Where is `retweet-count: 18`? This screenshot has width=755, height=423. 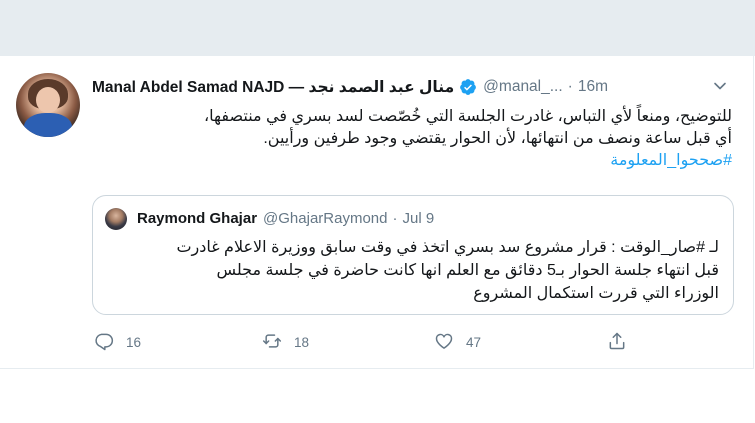 retweet-count: 18 is located at coordinates (302, 342).